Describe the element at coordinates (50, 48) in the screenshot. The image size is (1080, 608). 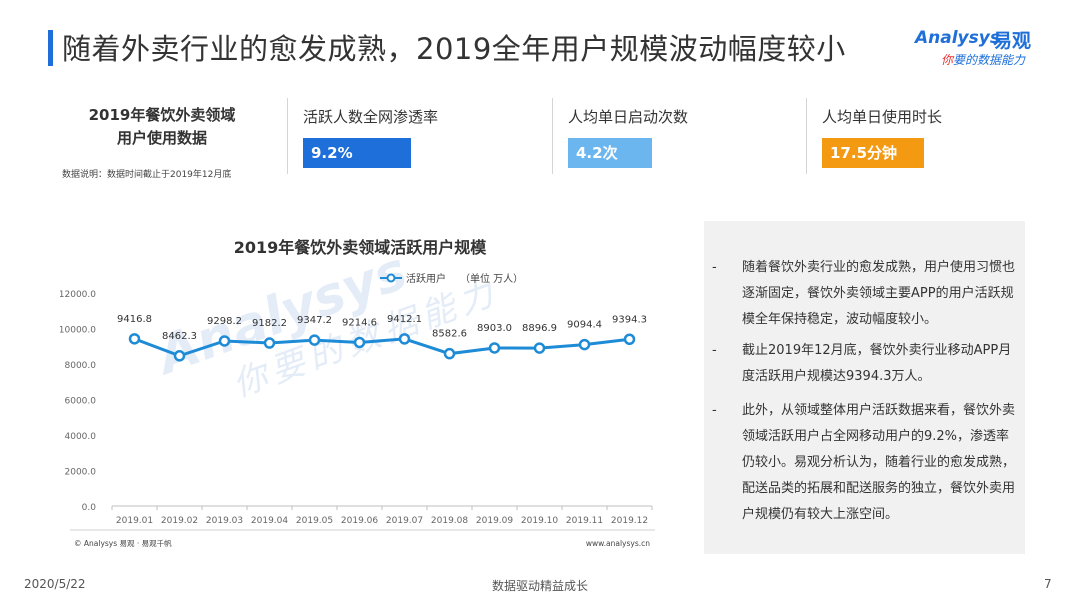
I see `title-accent-bar` at that location.